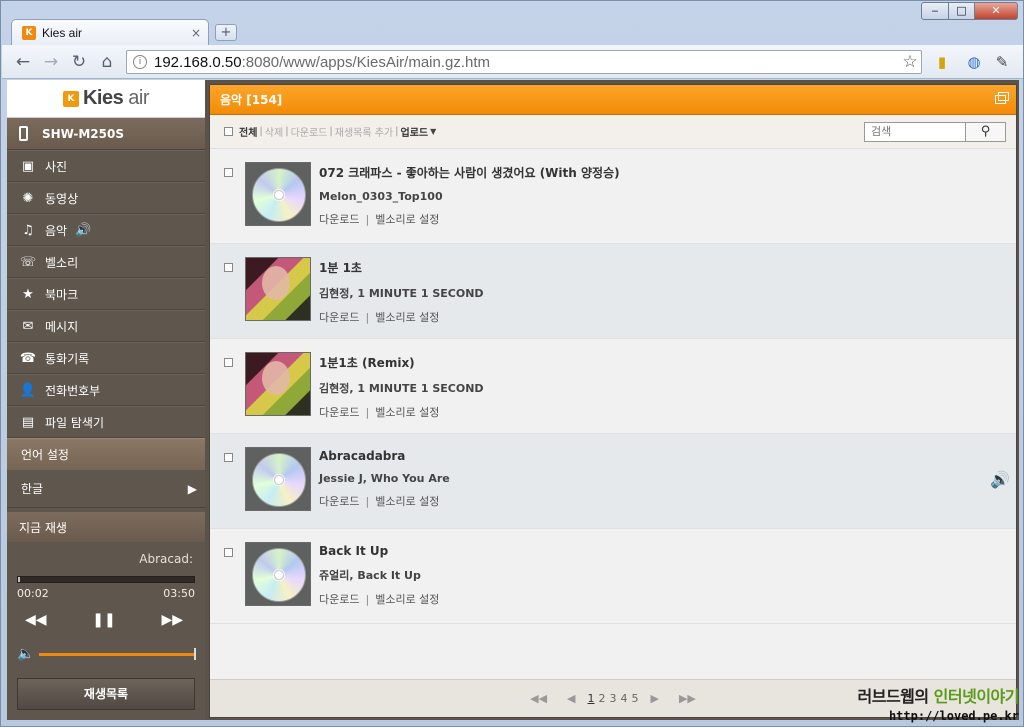 This screenshot has width=1024, height=727. What do you see at coordinates (910, 62) in the screenshot?
I see `bookmark-star-icon: ☆` at bounding box center [910, 62].